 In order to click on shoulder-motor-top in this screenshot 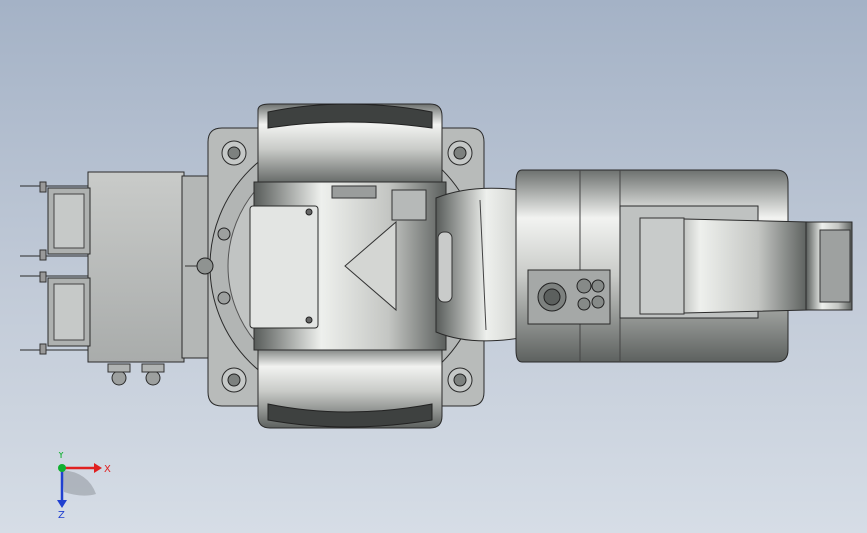, I will do `click(350, 145)`.